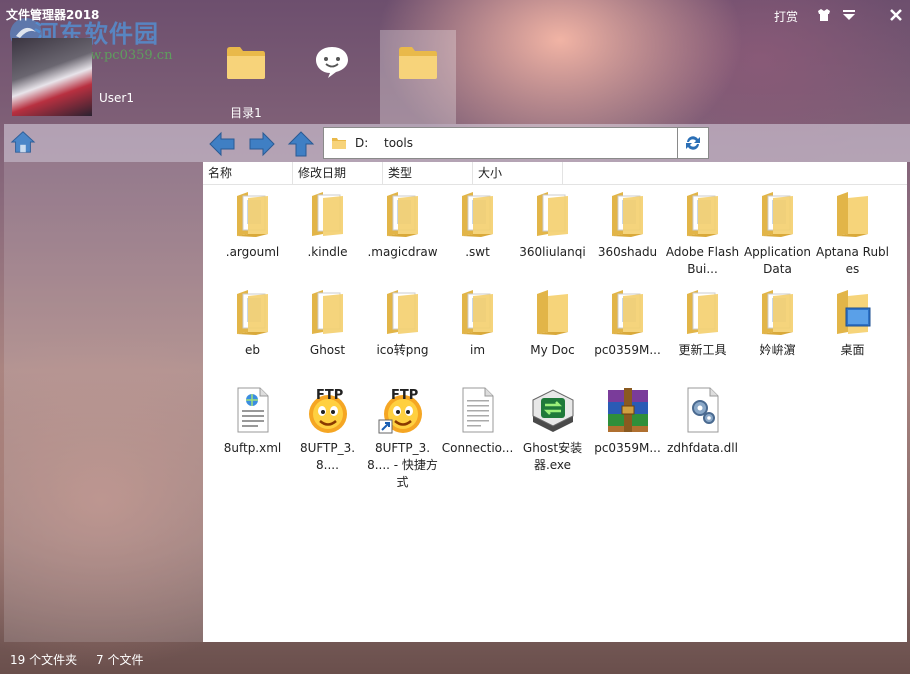 Image resolution: width=910 pixels, height=674 pixels. I want to click on file-item: FTP 8UFTP_3.8.... - 快捷方式, so click(402, 435).